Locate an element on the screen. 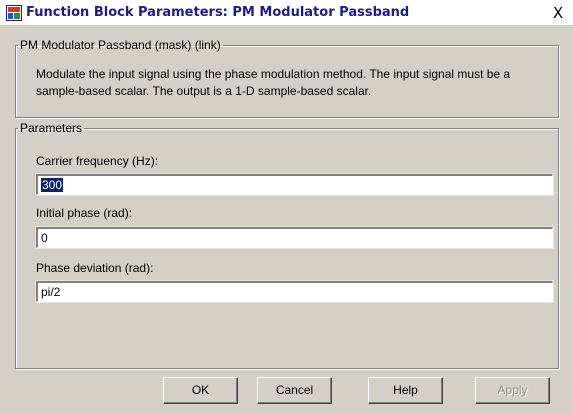  close-icon: X is located at coordinates (558, 13).